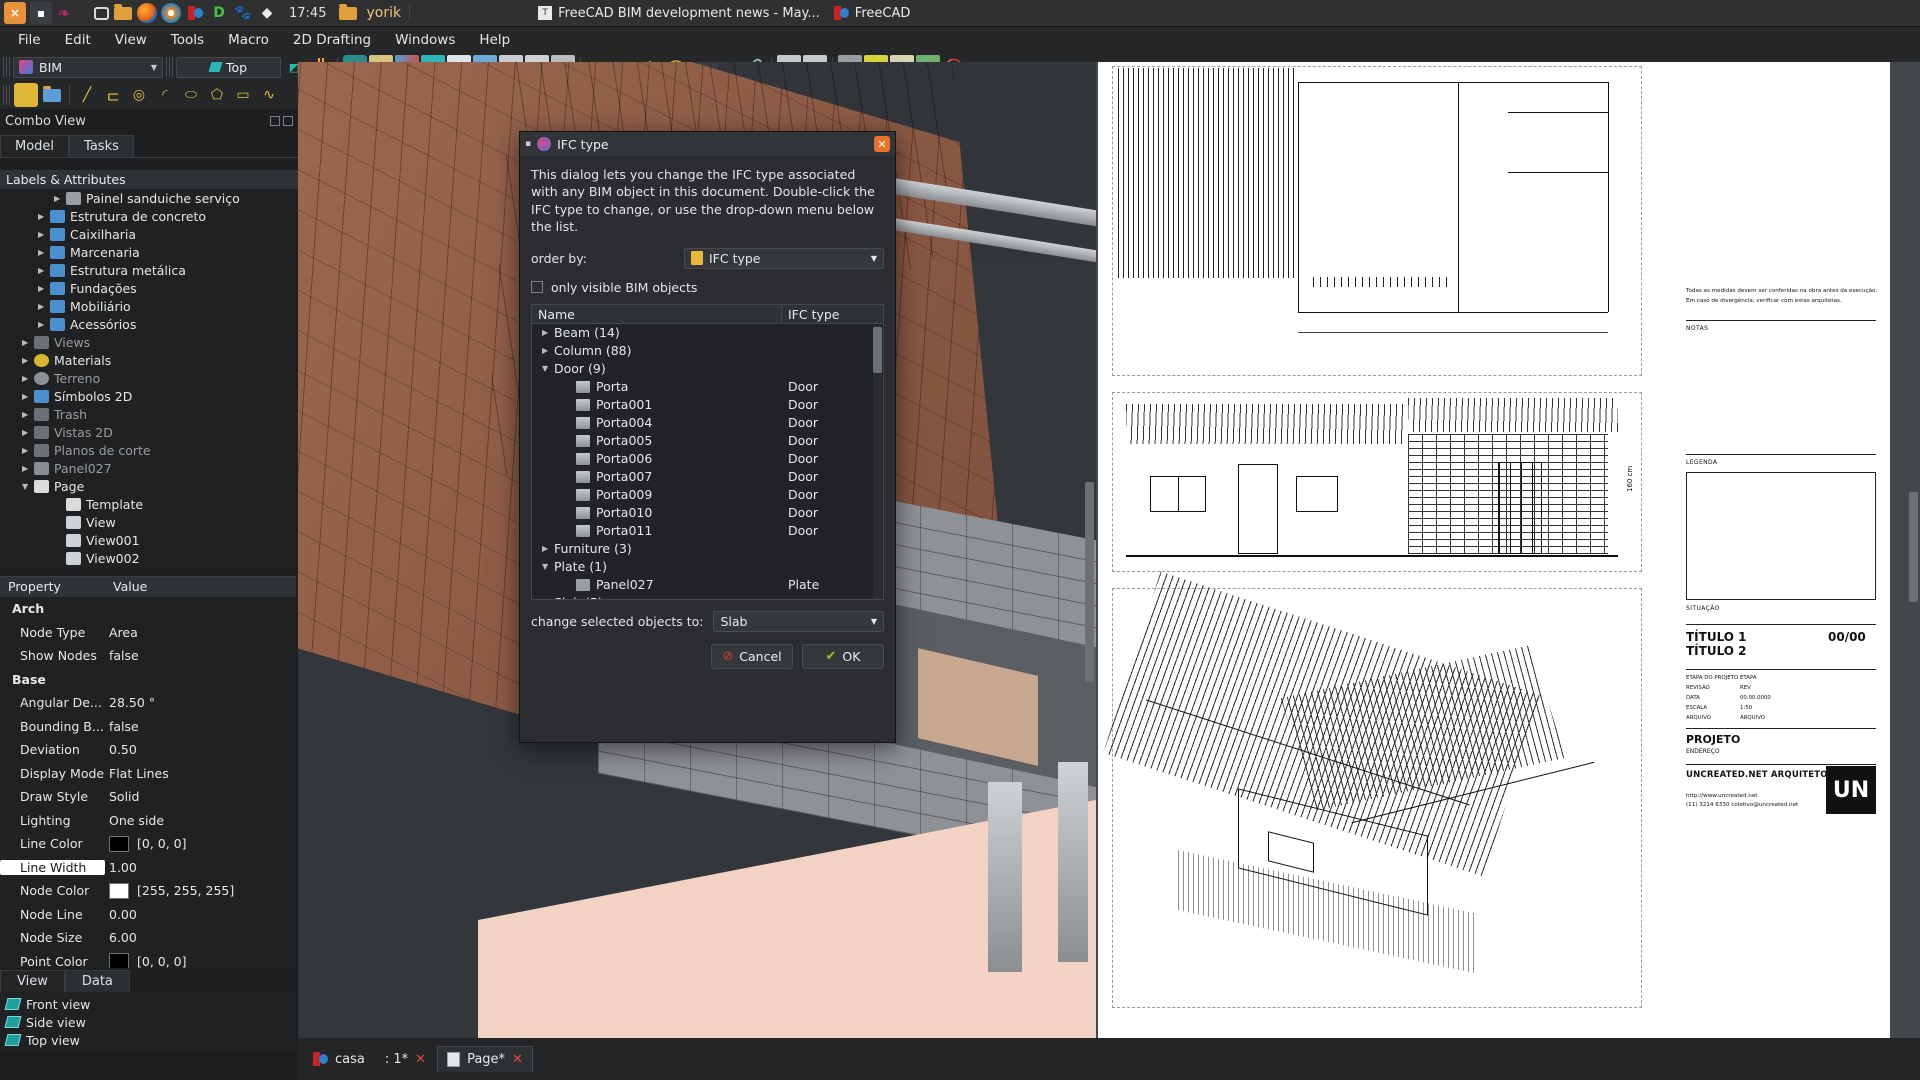 This screenshot has width=1920, height=1080. I want to click on property-row: Deviation 0.50, so click(148, 750).